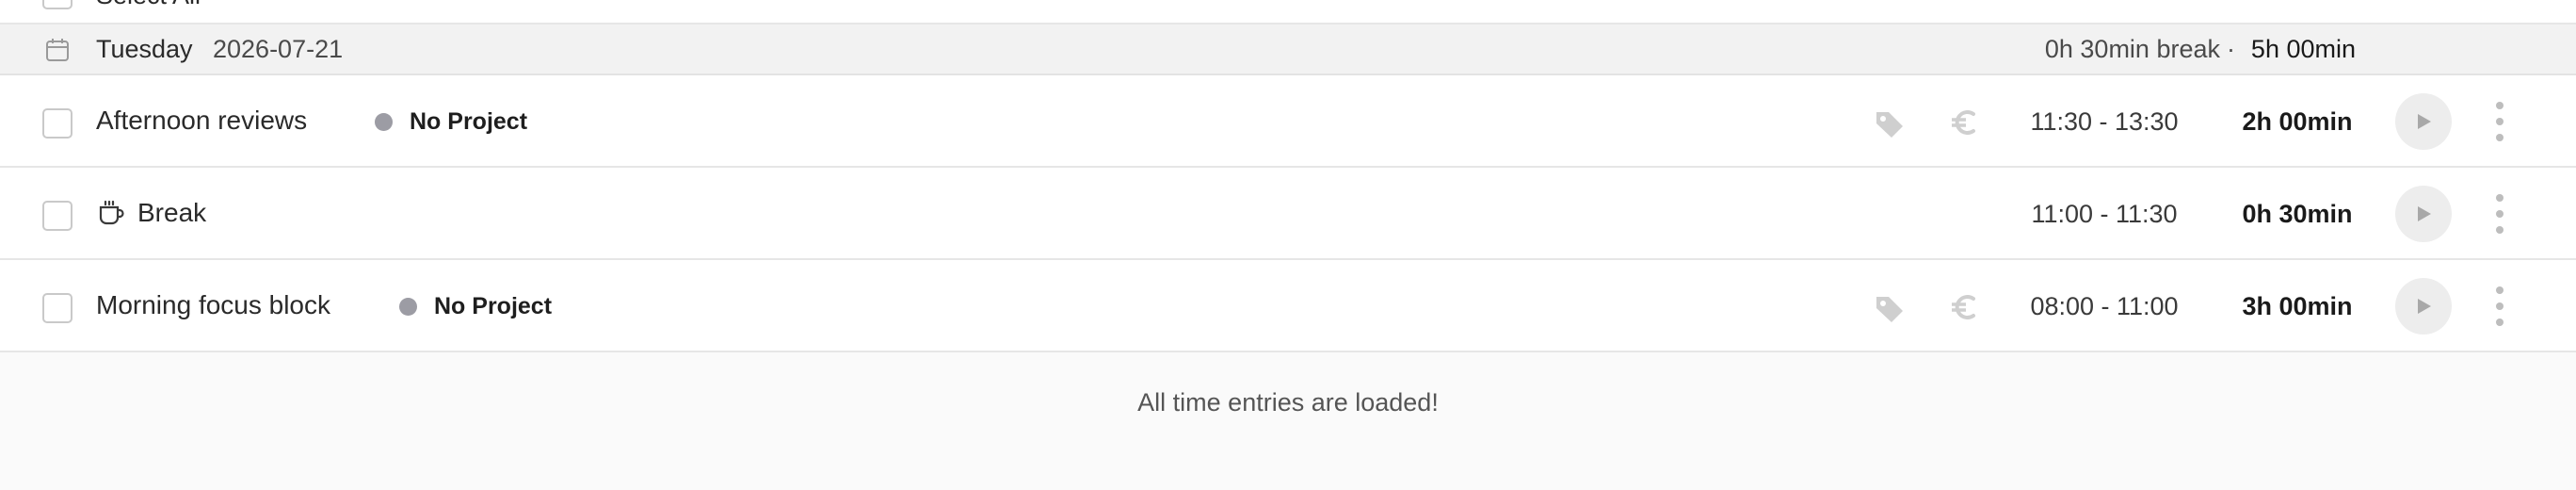 This screenshot has height=490, width=2576. Describe the element at coordinates (213, 305) in the screenshot. I see `entry-title: Morning focus block` at that location.